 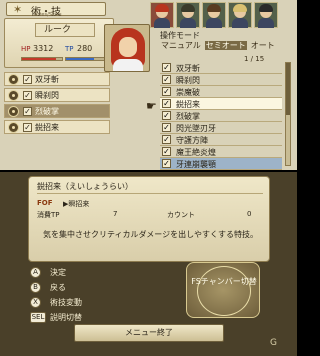 I want to click on mode-option-manual: マニュアル, so click(x=181, y=45).